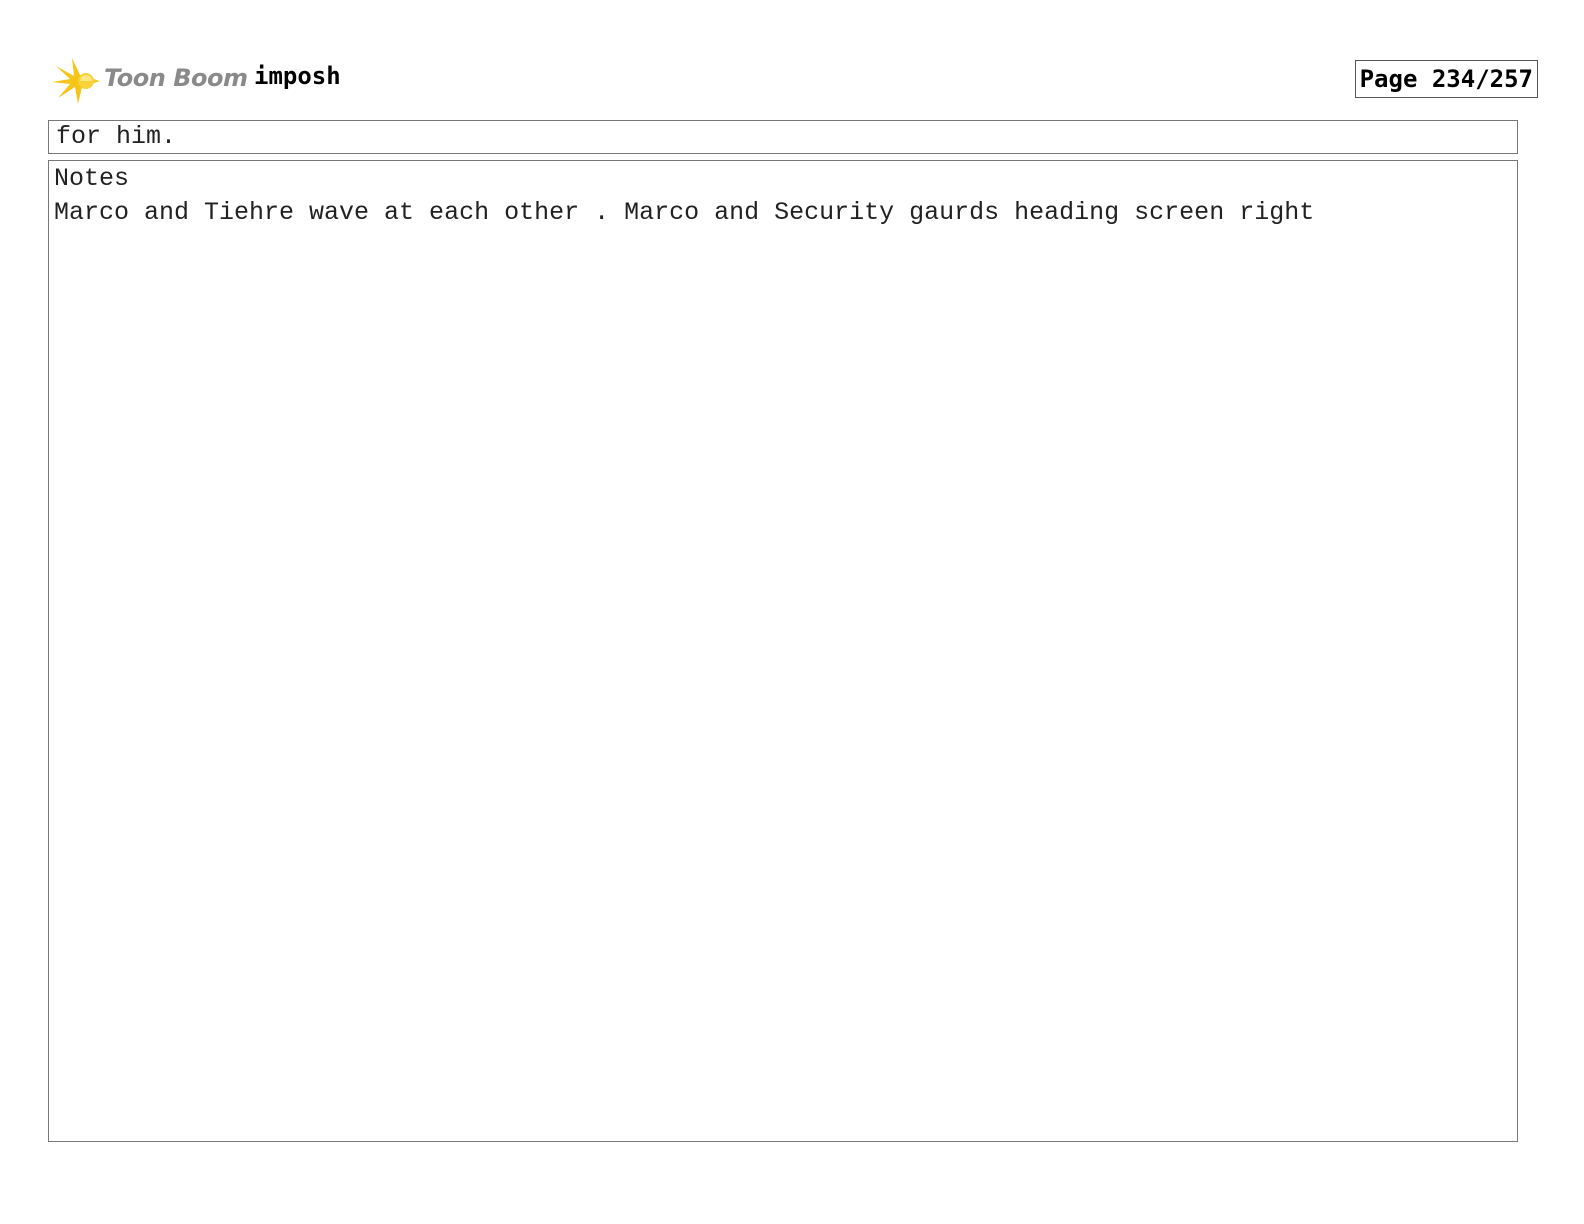  Describe the element at coordinates (176, 78) in the screenshot. I see `logo-wordmark: Toon Boom` at that location.